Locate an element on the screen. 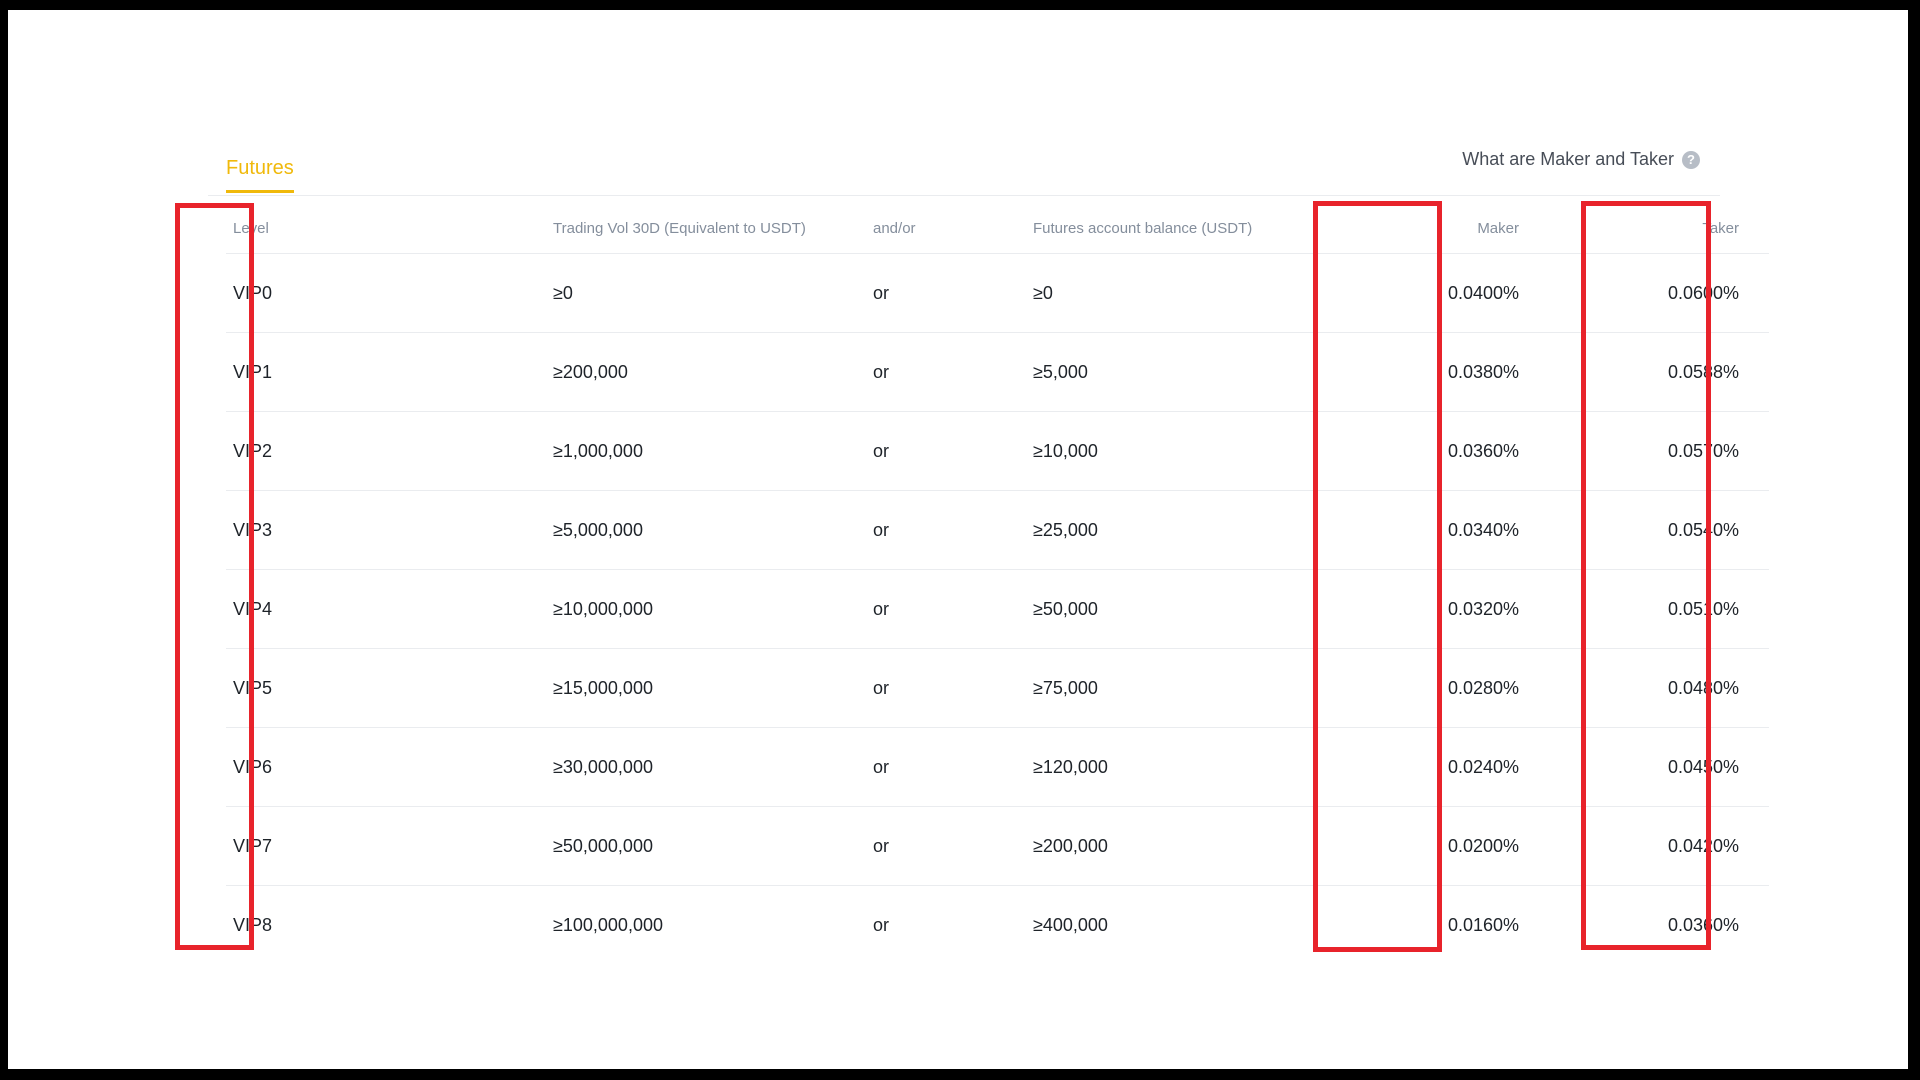  table-row: VIP3 ≥5,000,000 or ≥25,000 0.0340% 0.0540% is located at coordinates (997, 530).